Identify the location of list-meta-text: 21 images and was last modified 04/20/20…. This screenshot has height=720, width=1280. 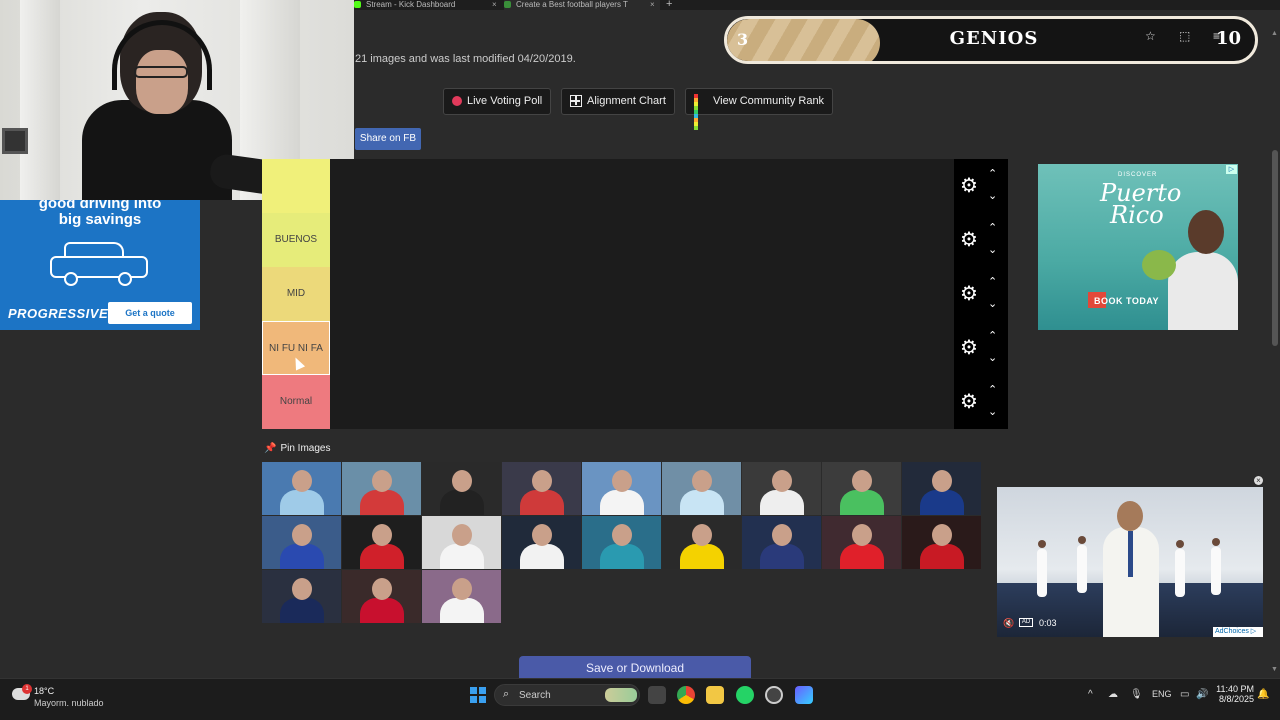
(465, 59).